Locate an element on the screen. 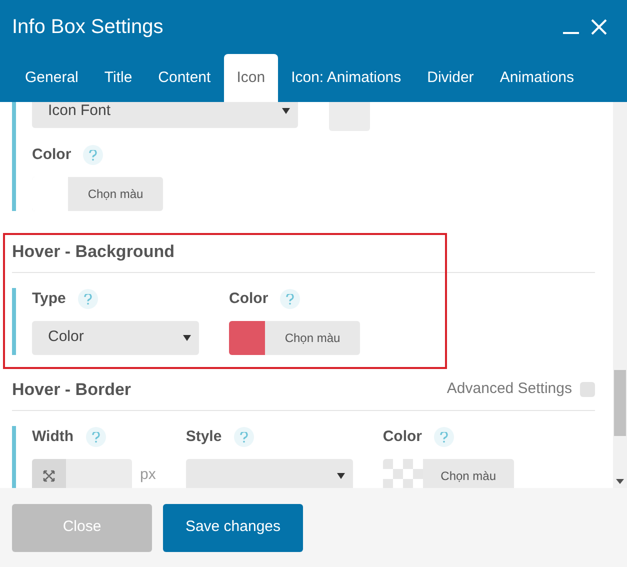  close-icon is located at coordinates (599, 27).